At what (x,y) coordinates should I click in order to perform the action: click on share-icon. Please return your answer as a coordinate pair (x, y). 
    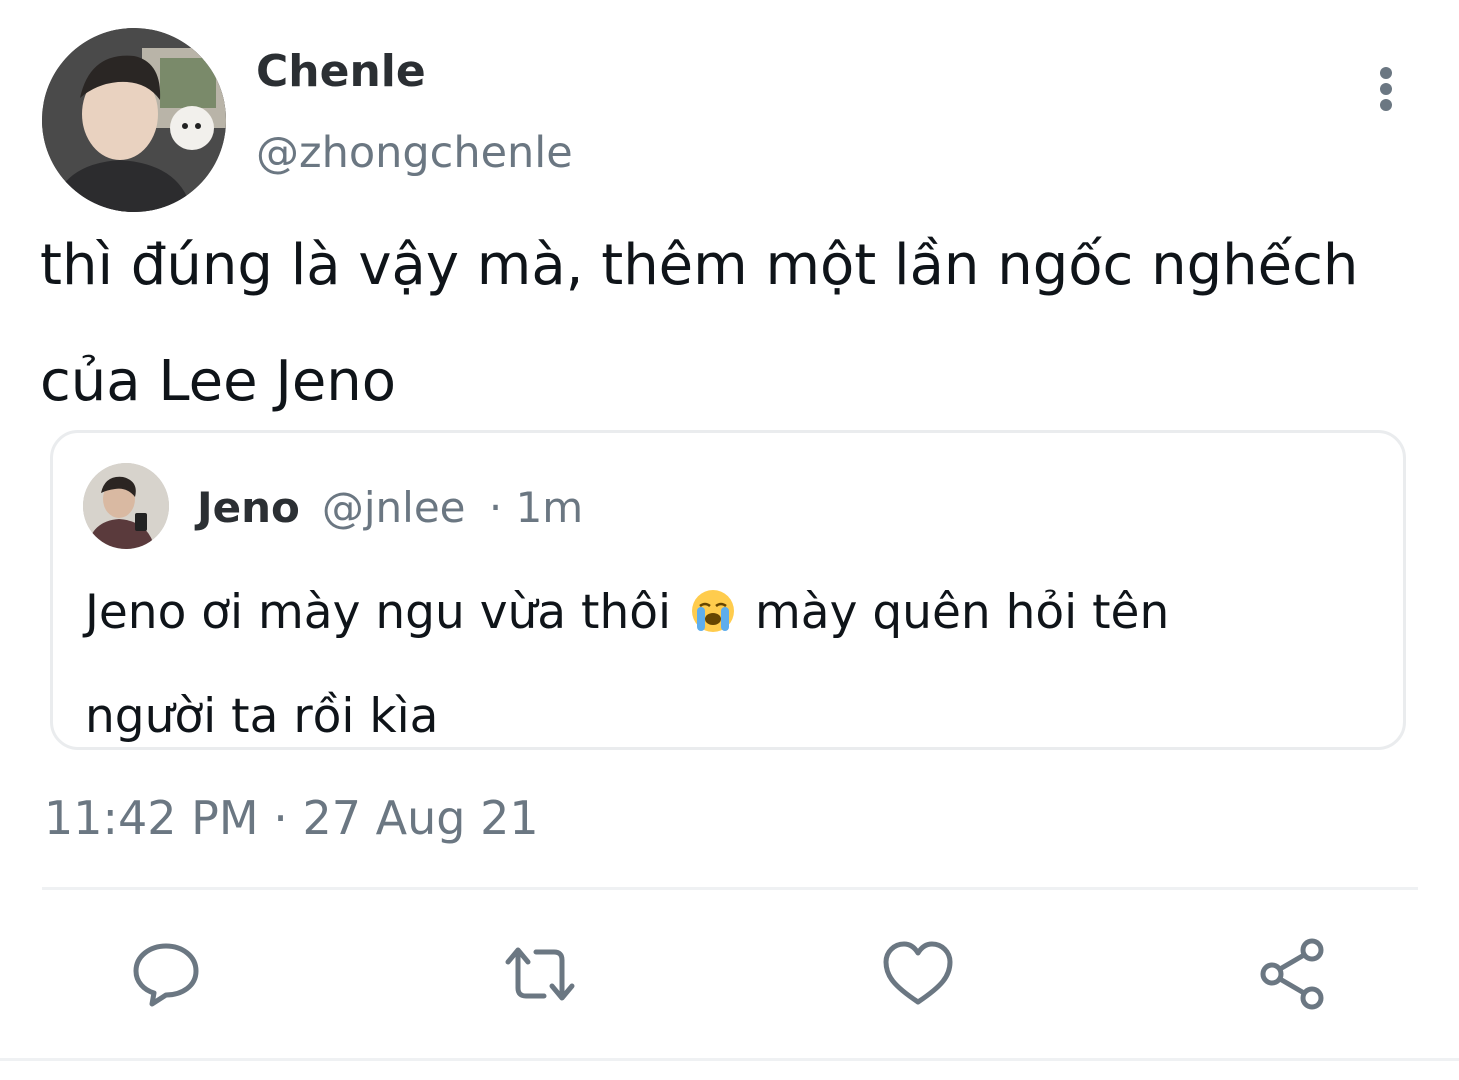
    Looking at the image, I should click on (1292, 974).